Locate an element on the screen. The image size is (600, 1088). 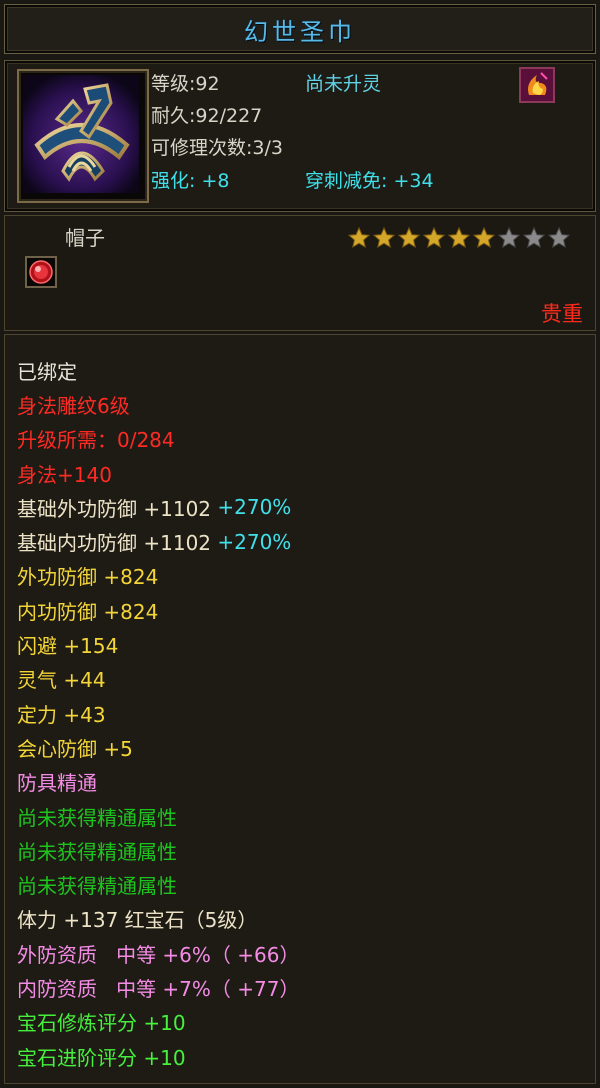
enhance-level: 强化: +8 is located at coordinates (190, 181).